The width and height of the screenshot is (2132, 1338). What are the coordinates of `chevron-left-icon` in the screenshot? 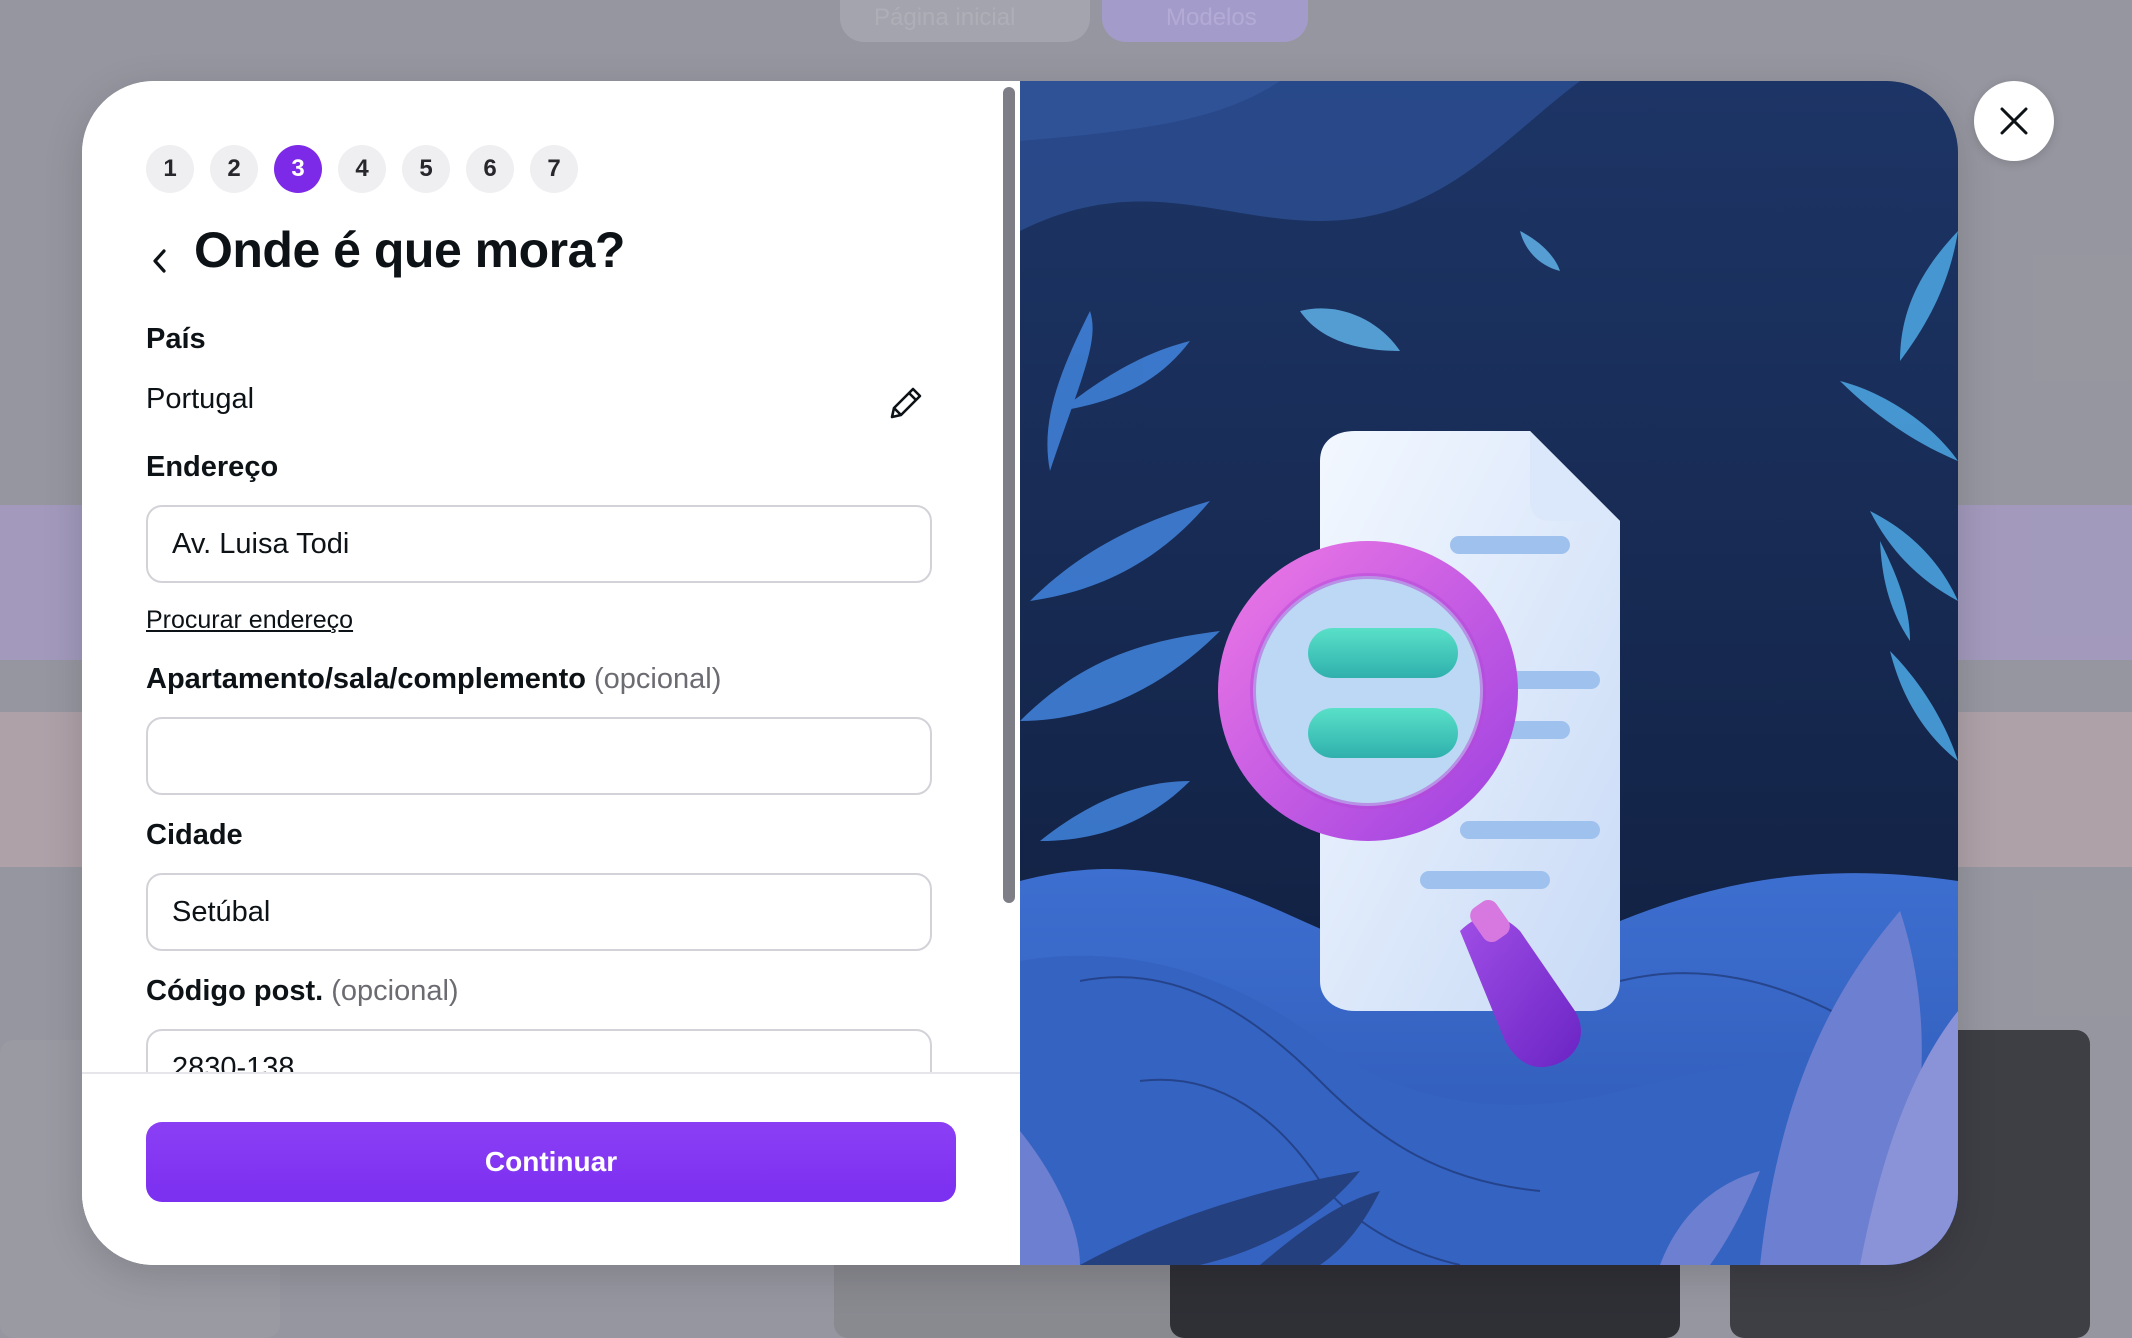 It's located at (159, 261).